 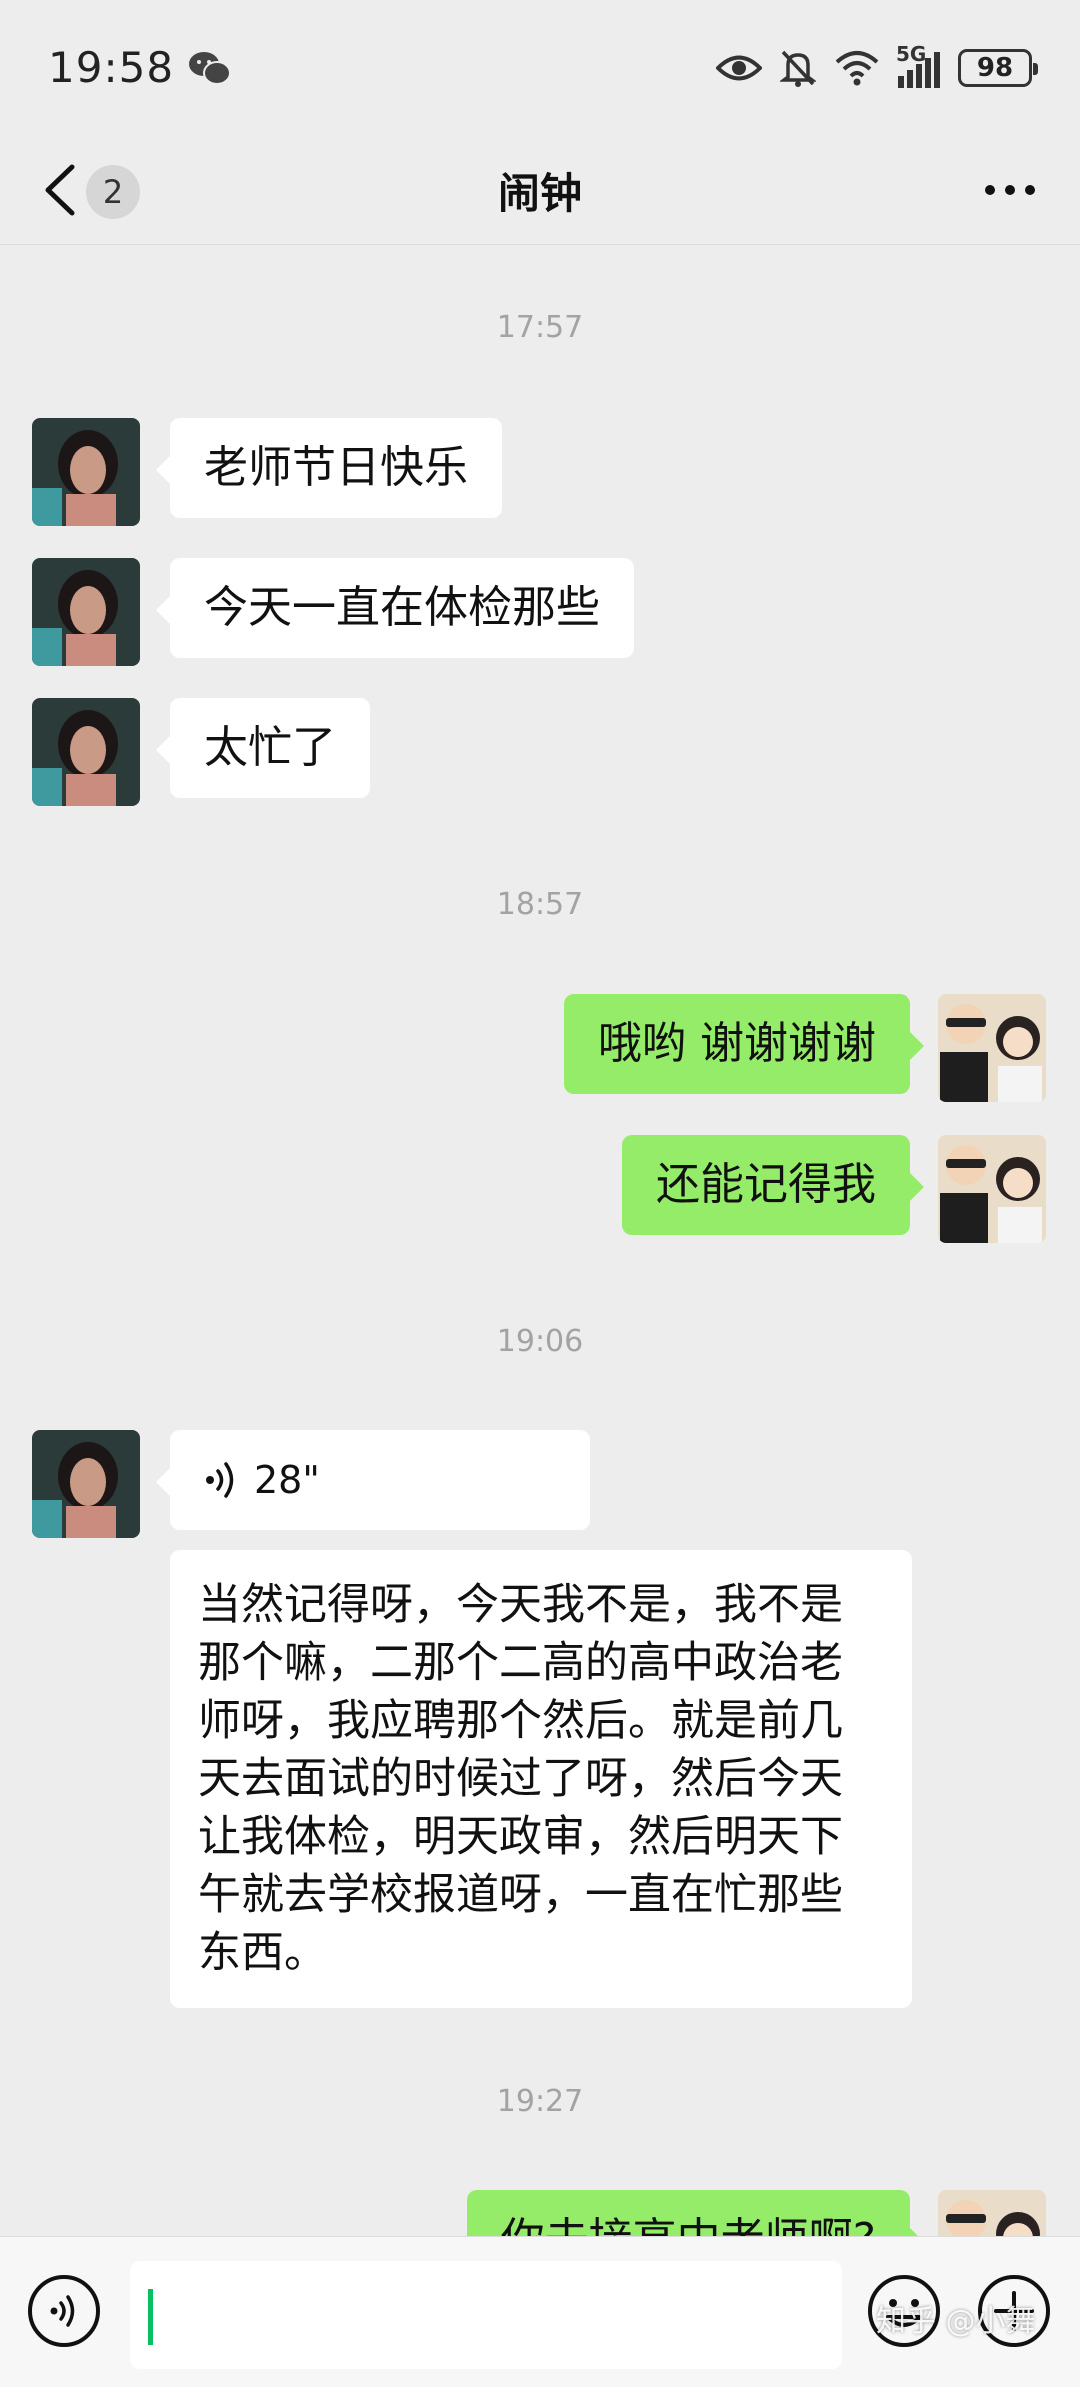 I want to click on wechat-icon, so click(x=210, y=68).